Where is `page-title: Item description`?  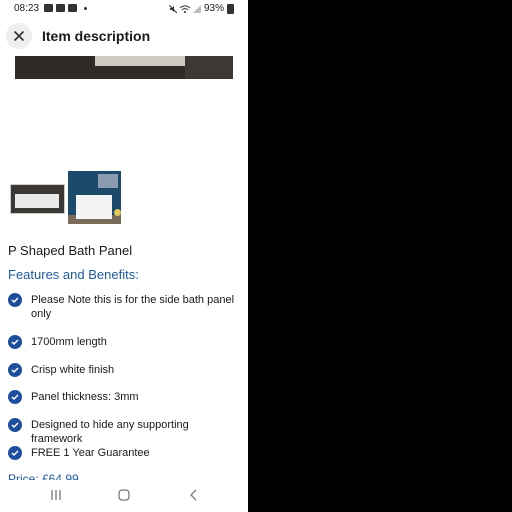
page-title: Item description is located at coordinates (96, 36).